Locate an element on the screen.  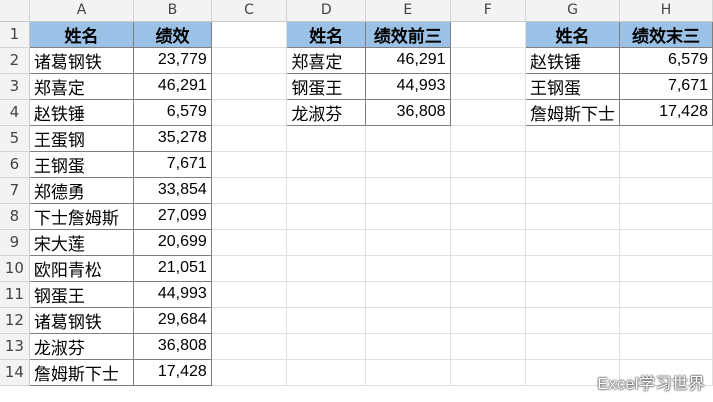
row-header: 3 is located at coordinates (15, 86).